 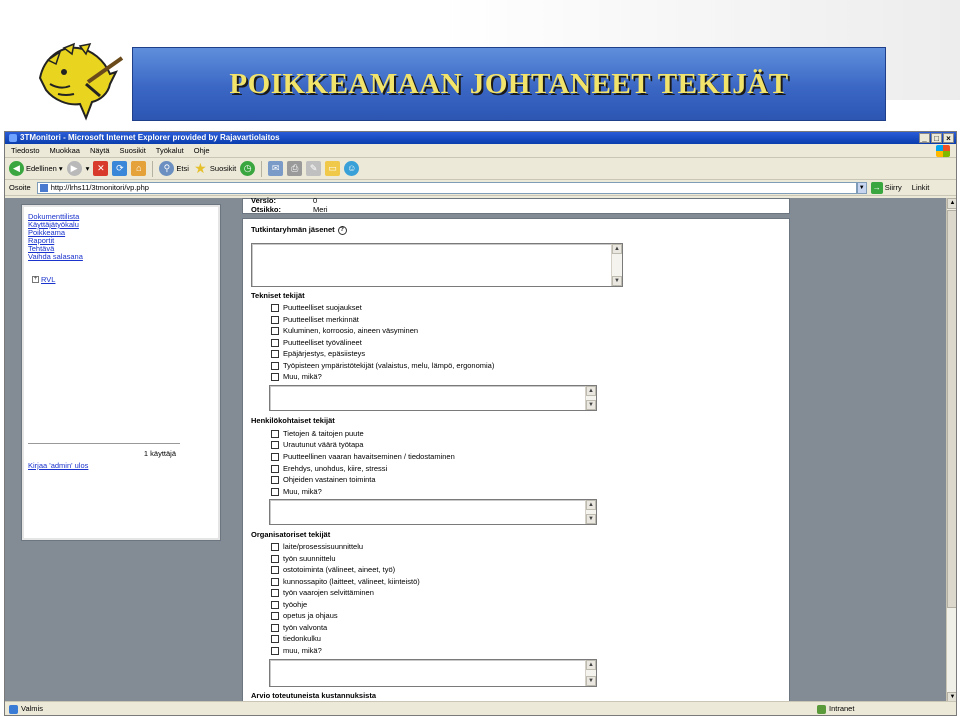 I want to click on checkbox-technical-other: Muu, mikä?, so click(x=296, y=376).